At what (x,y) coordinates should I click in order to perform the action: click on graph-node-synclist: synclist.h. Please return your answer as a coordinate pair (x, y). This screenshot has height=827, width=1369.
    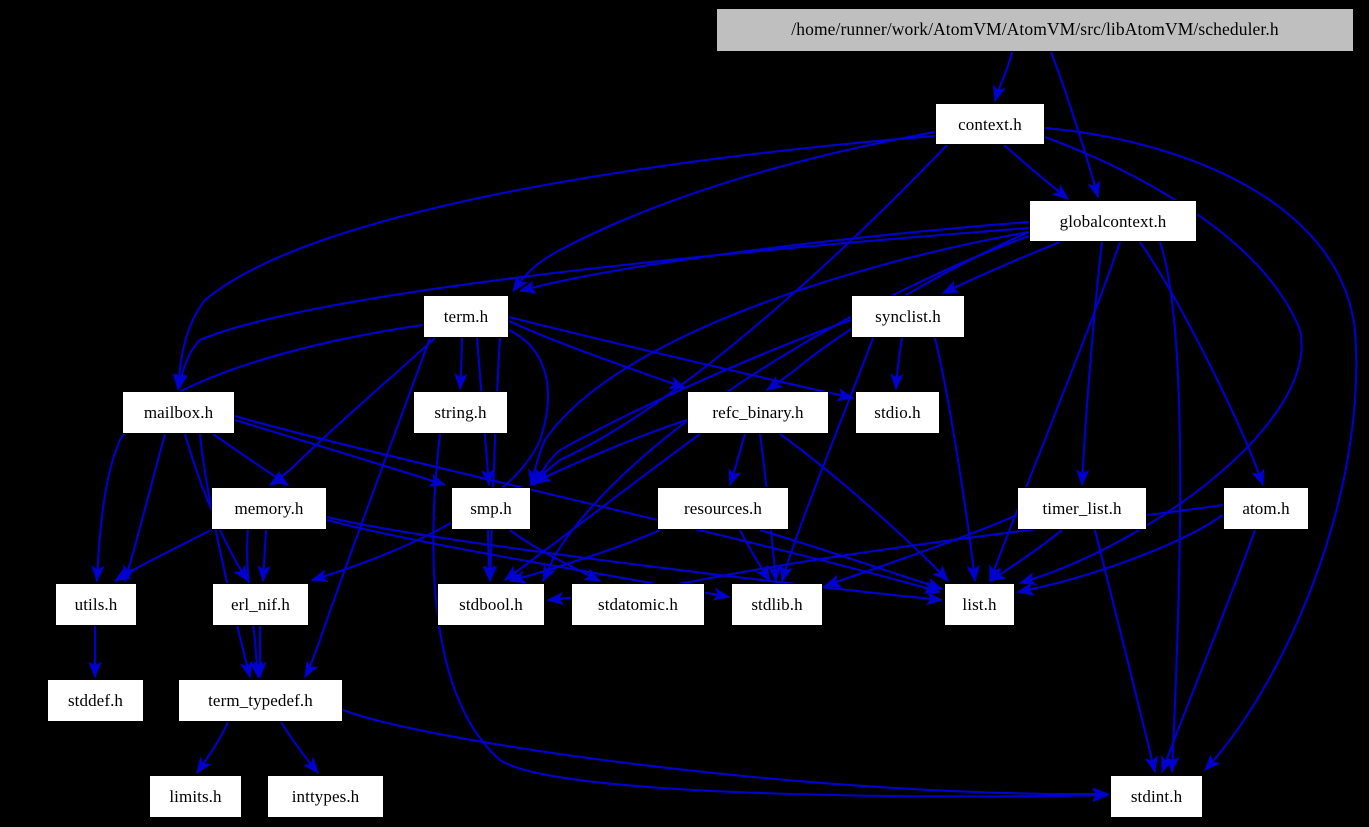
    Looking at the image, I should click on (908, 316).